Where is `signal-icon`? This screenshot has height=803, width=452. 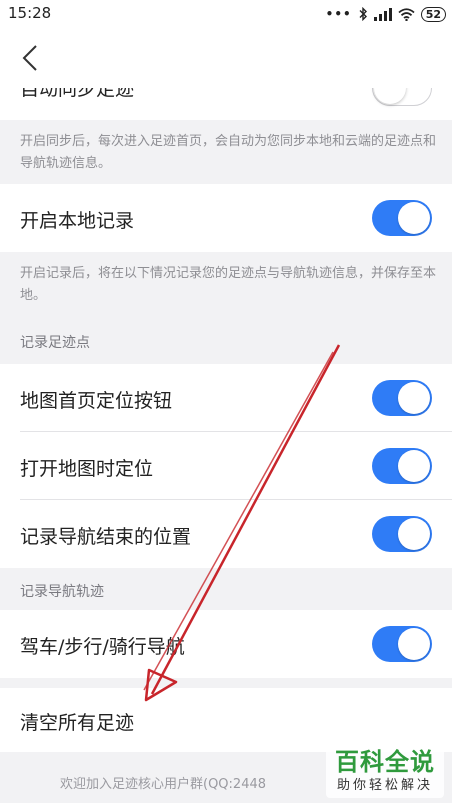
signal-icon is located at coordinates (382, 14).